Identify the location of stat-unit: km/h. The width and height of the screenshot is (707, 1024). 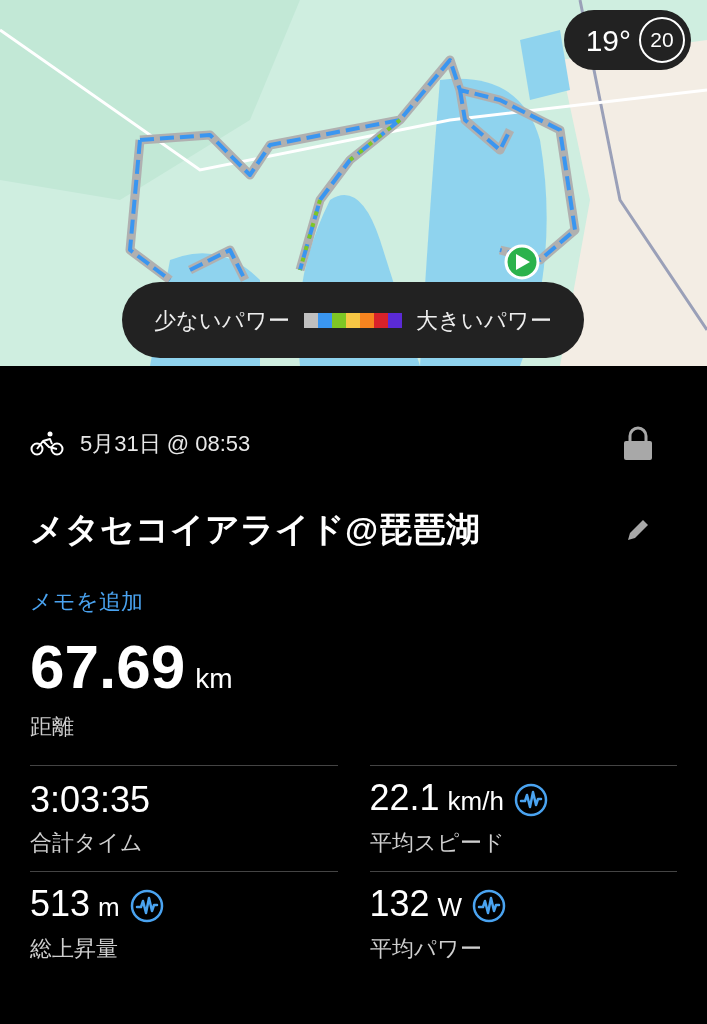
(475, 801).